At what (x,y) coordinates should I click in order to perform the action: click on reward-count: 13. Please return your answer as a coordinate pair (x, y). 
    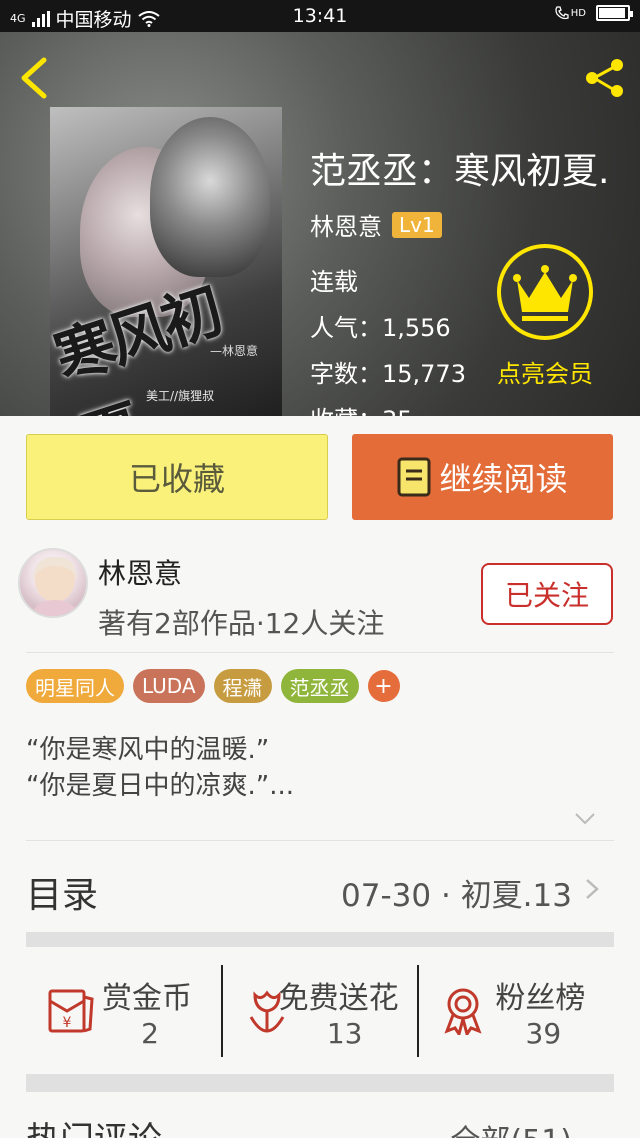
    Looking at the image, I should click on (344, 1033).